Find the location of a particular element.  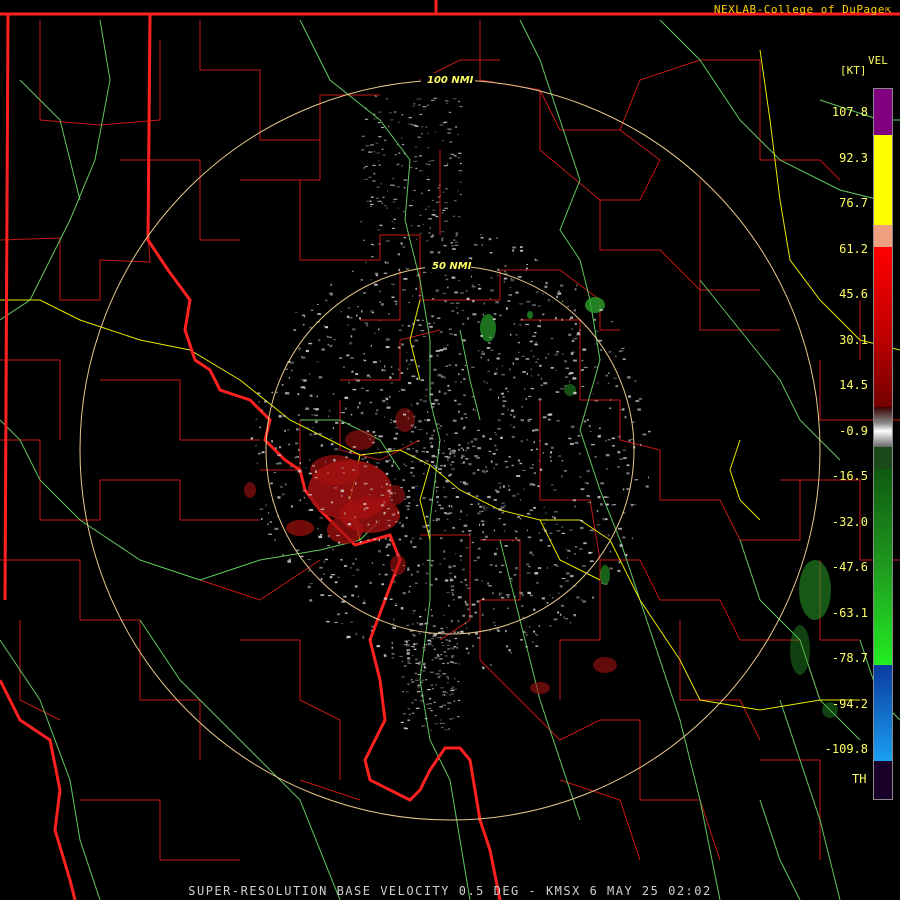

legend-tick: -0.9 is located at coordinates (853, 430).